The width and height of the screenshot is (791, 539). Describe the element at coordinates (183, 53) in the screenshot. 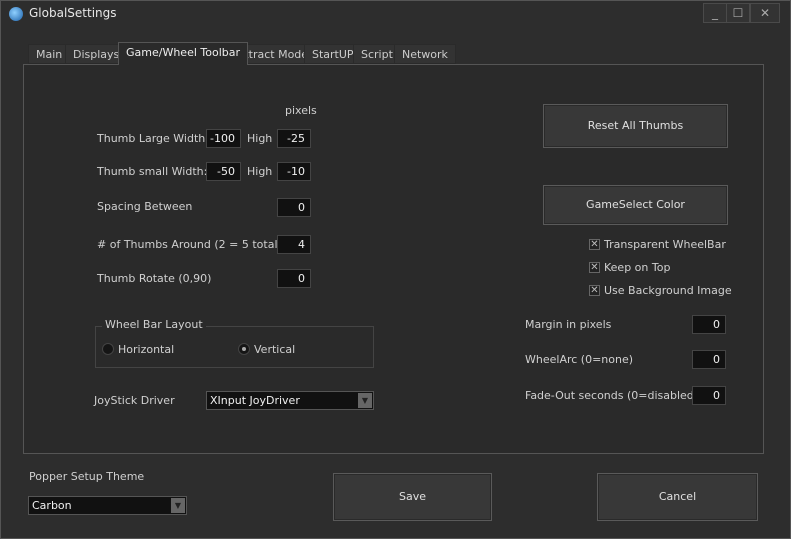

I see `tab-game-wheel-toolbar: Game/Wheel Toolbar` at that location.